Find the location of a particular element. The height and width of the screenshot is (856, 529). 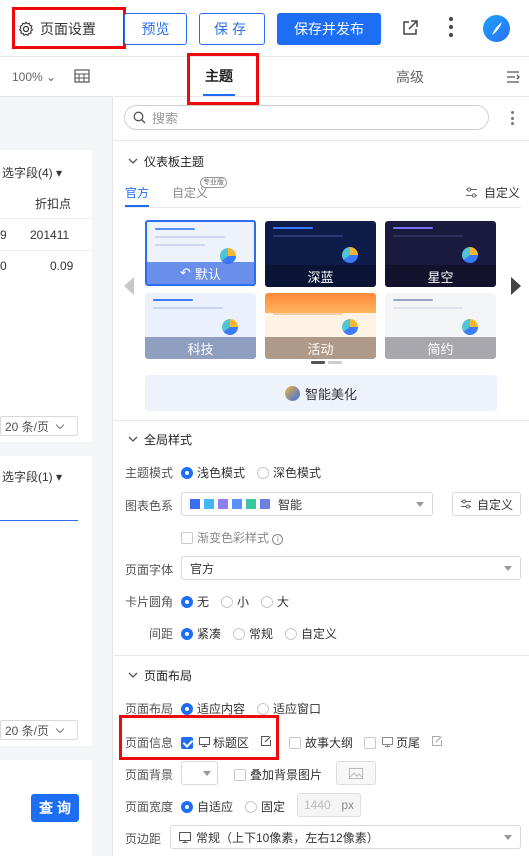

beautify-logo-icon is located at coordinates (292, 393).